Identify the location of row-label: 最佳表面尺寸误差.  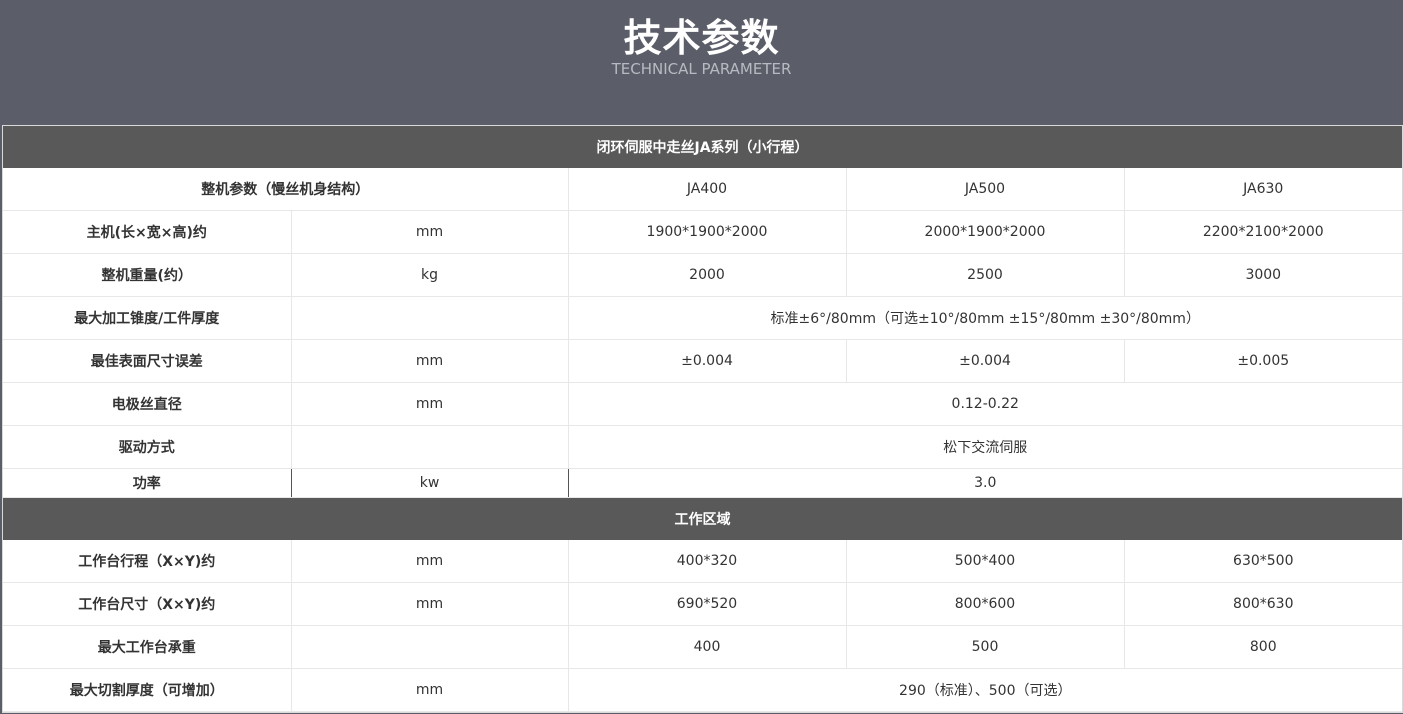
(147, 361).